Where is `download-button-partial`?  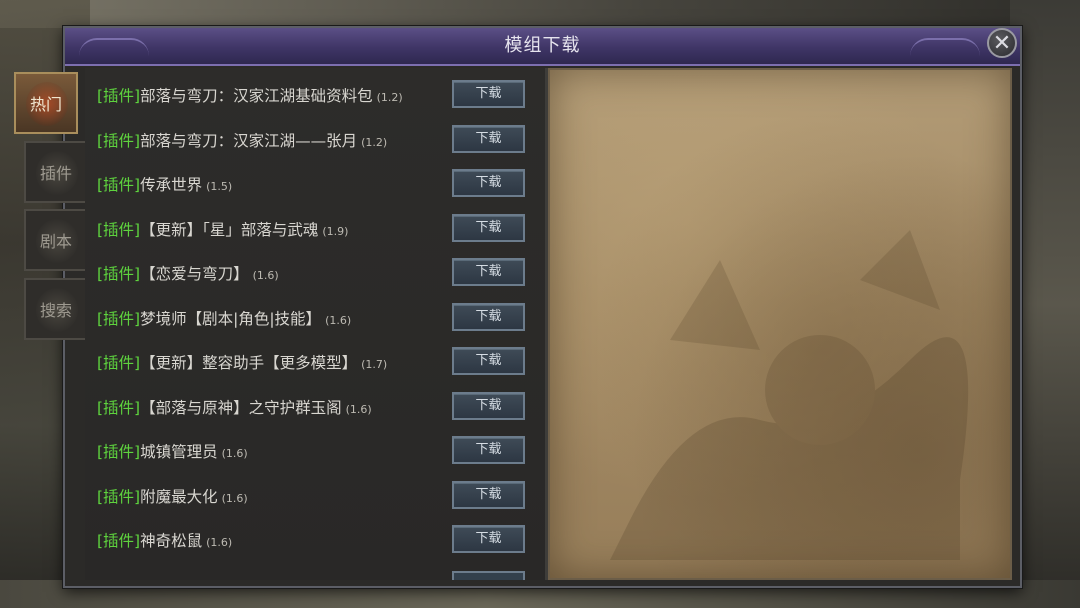 download-button-partial is located at coordinates (488, 575).